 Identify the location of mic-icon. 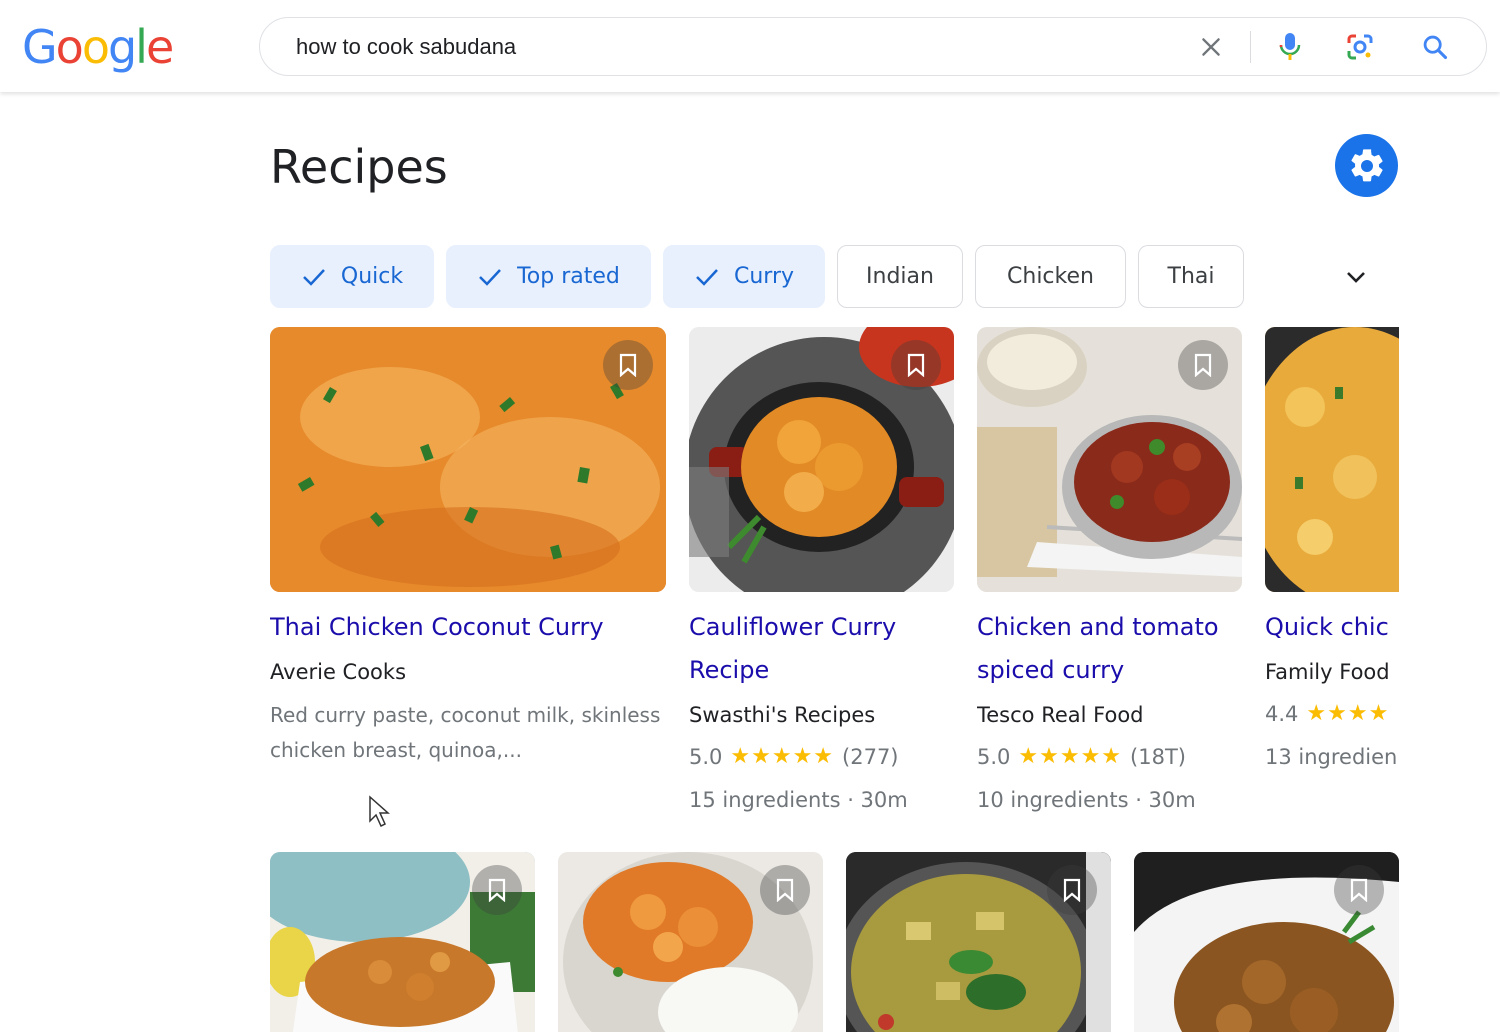
(1290, 47).